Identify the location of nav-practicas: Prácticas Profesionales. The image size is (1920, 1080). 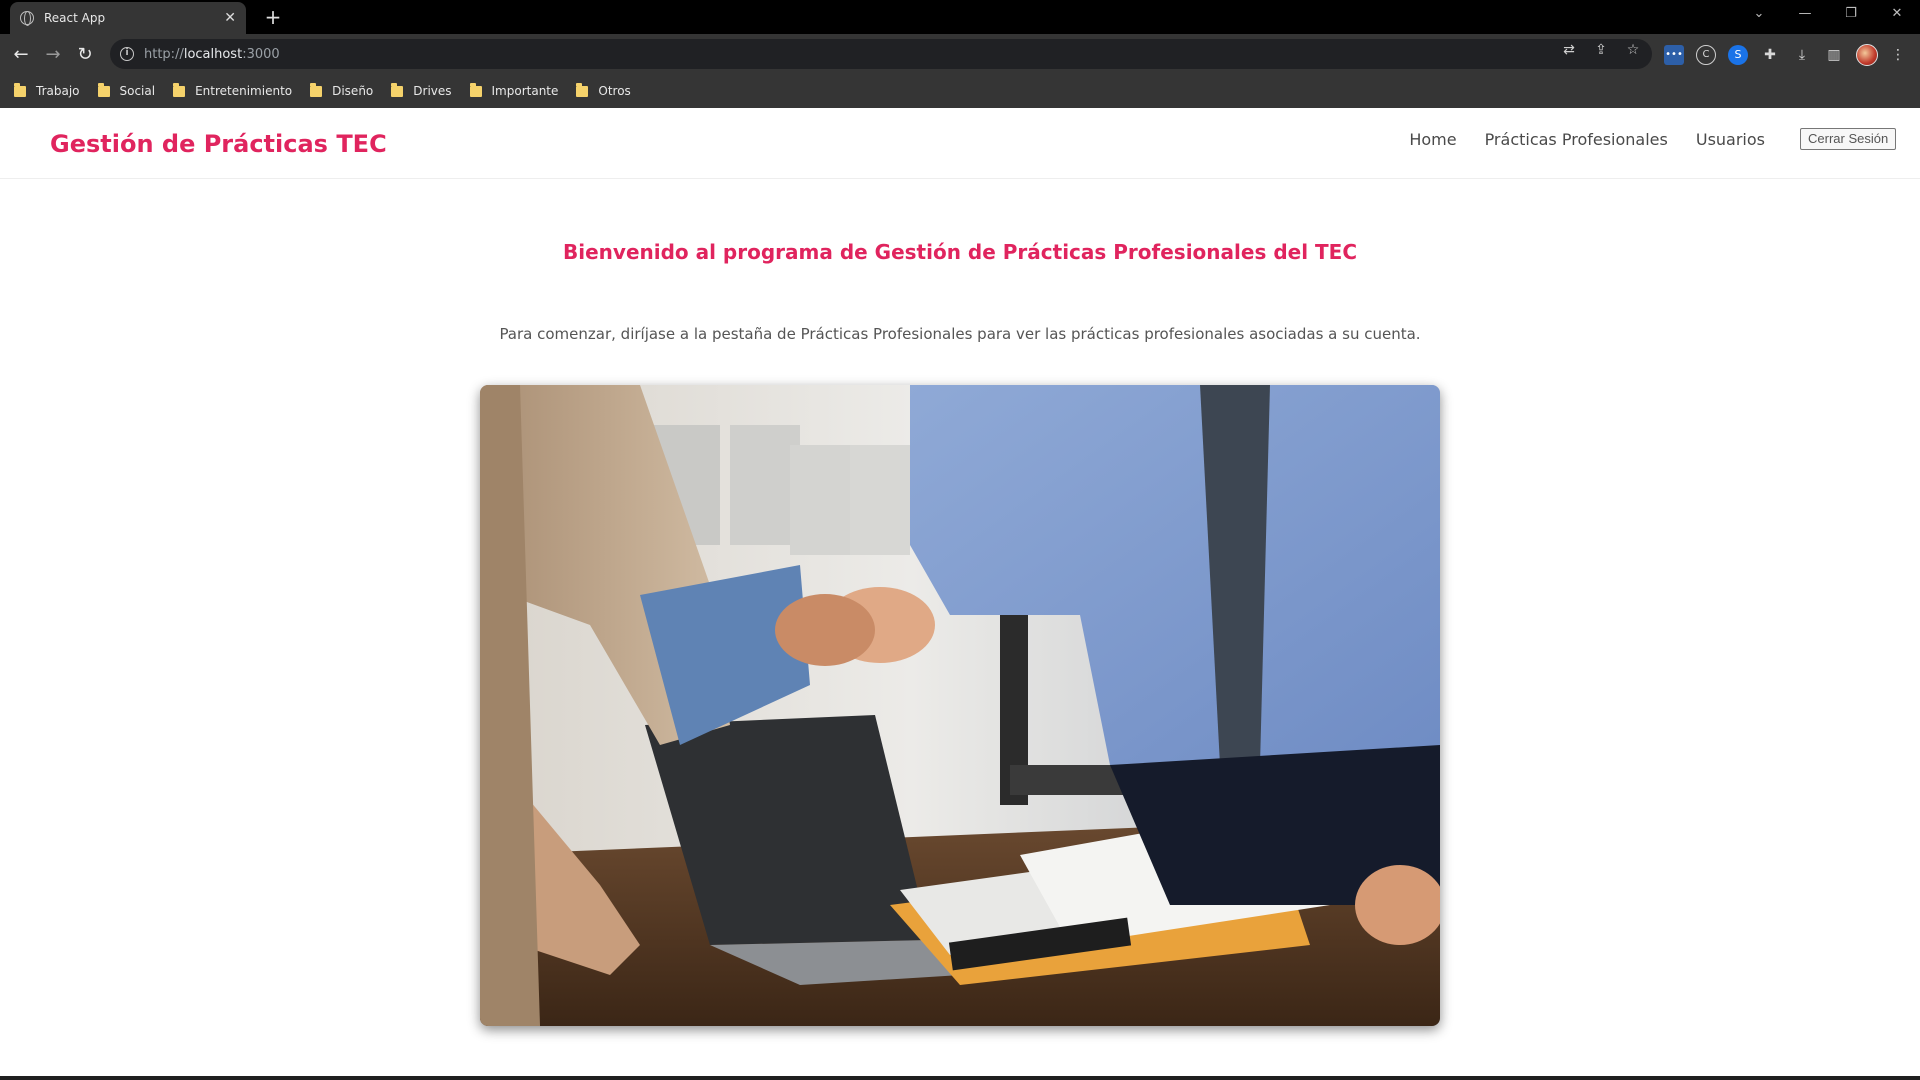
(1576, 139).